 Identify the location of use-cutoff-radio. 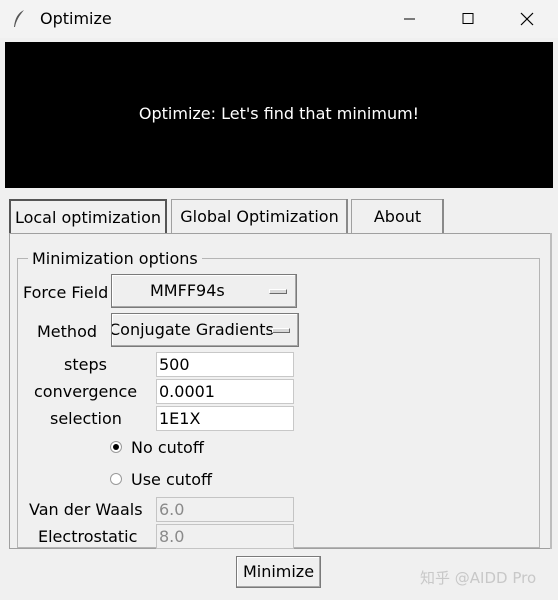
(116, 479).